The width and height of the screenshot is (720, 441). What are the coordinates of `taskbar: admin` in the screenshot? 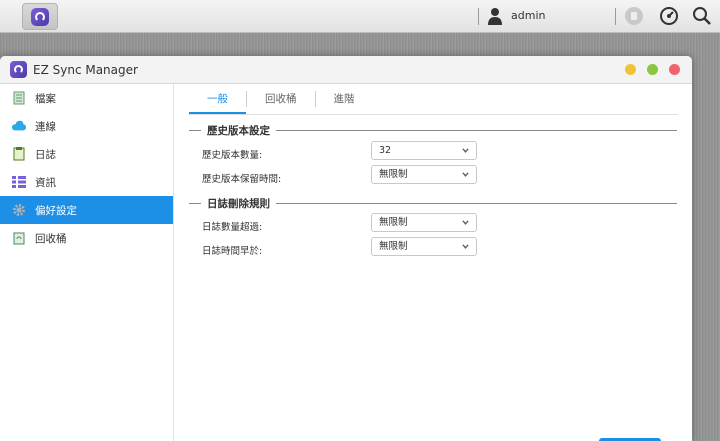 It's located at (360, 16).